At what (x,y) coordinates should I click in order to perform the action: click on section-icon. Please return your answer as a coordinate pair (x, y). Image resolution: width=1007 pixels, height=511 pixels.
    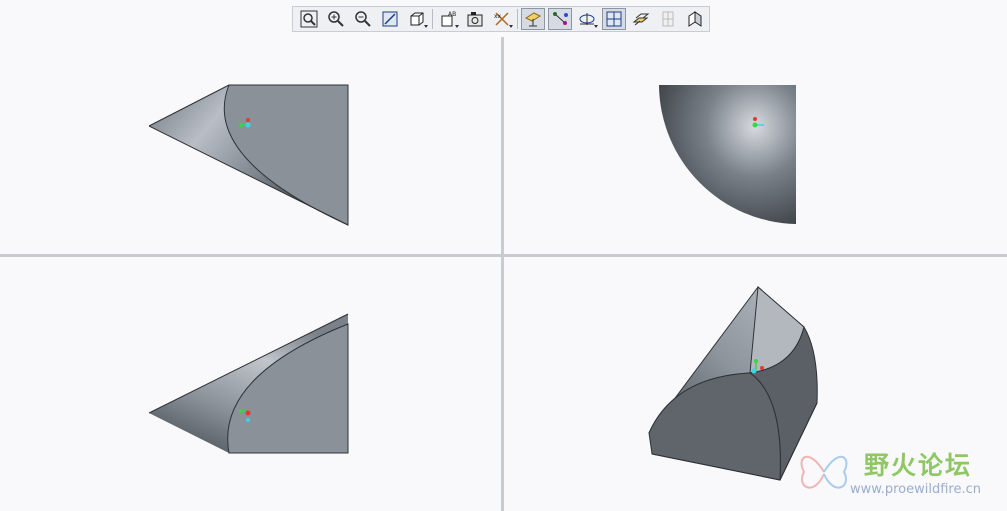
    Looking at the image, I should click on (668, 19).